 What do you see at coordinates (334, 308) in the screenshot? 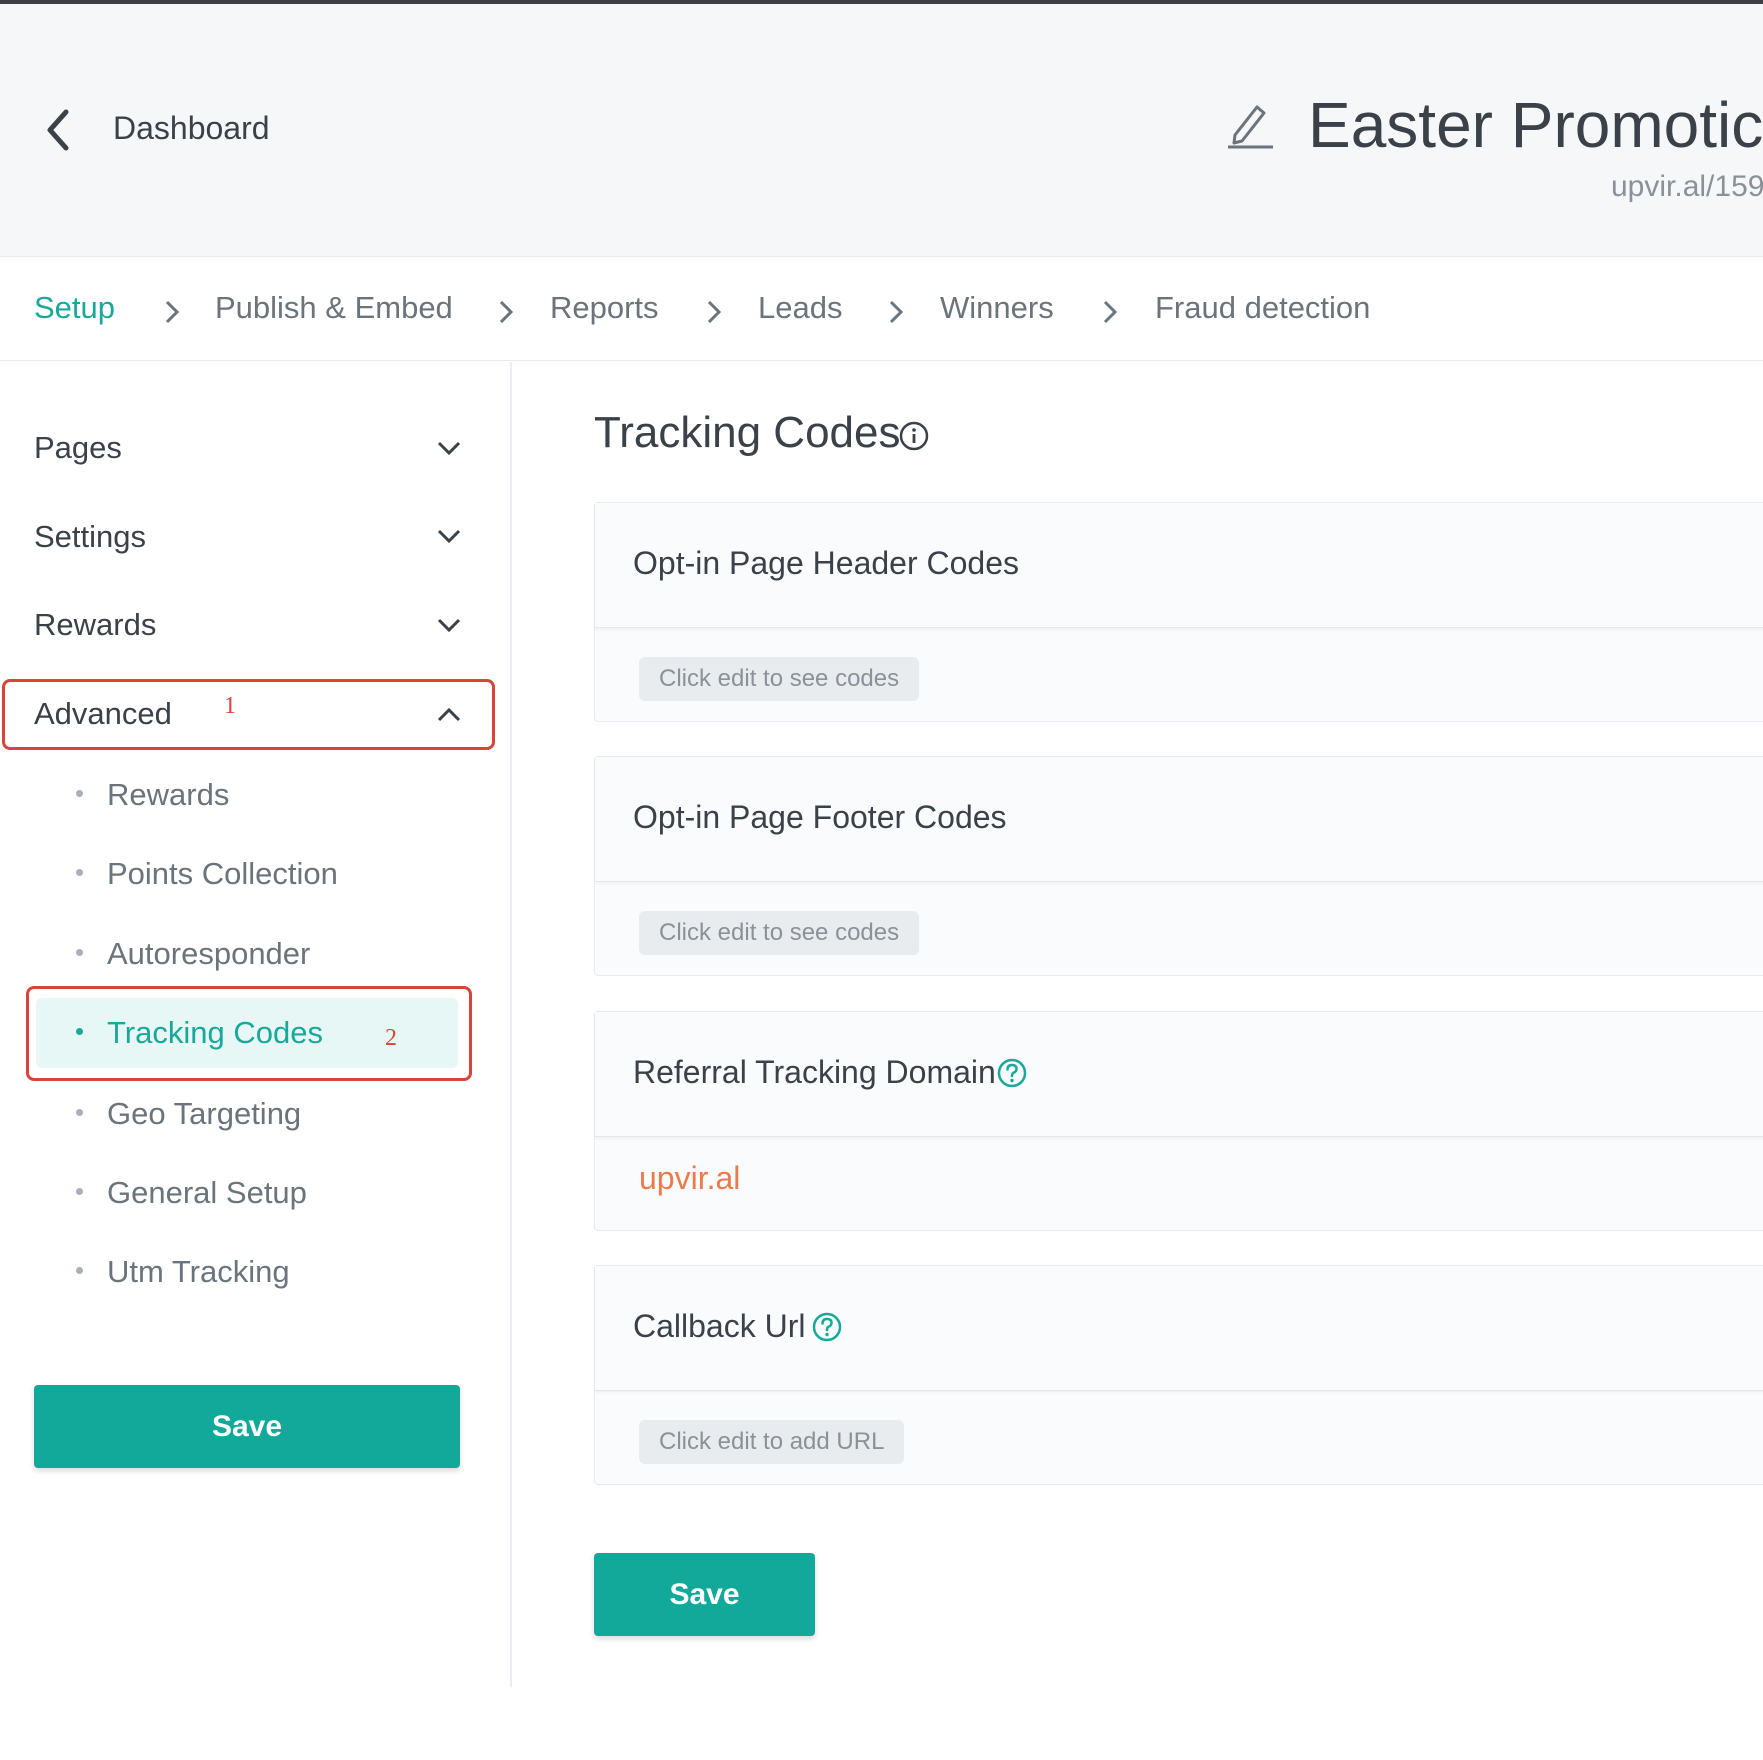
I see `tab-publish-embed: Publish & Embed` at bounding box center [334, 308].